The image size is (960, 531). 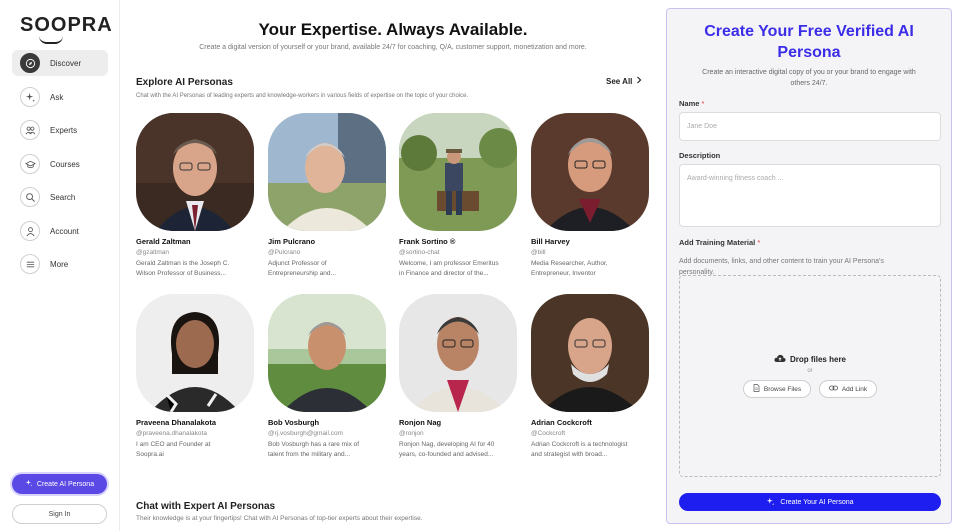 I want to click on description-label: Description, so click(x=700, y=155).